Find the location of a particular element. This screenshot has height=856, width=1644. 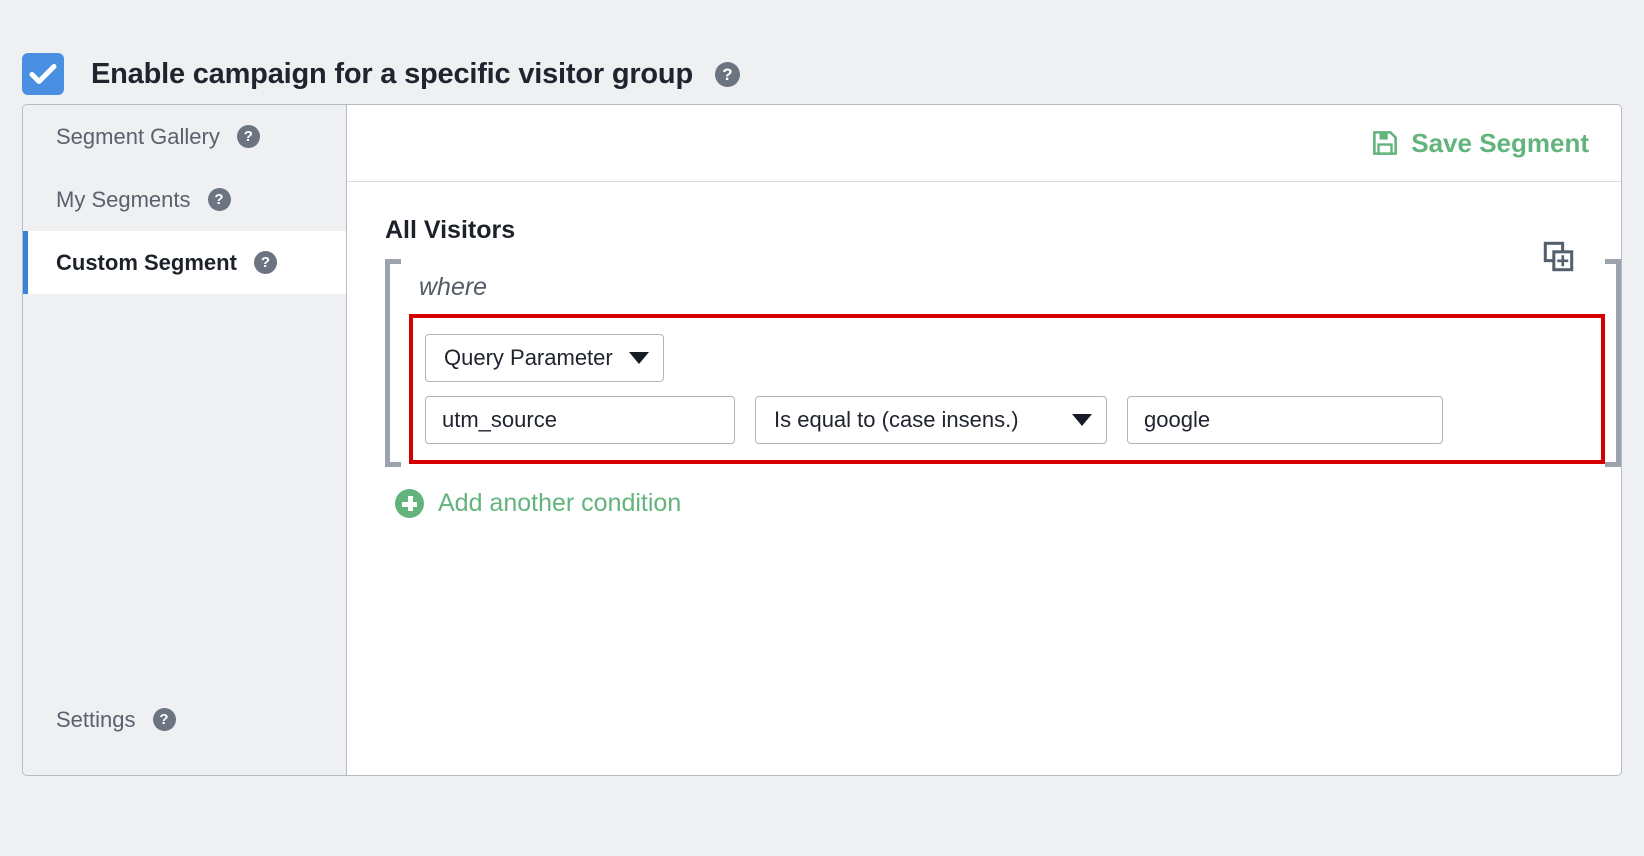

add-another-condition-button: Add another condition is located at coordinates (538, 503).